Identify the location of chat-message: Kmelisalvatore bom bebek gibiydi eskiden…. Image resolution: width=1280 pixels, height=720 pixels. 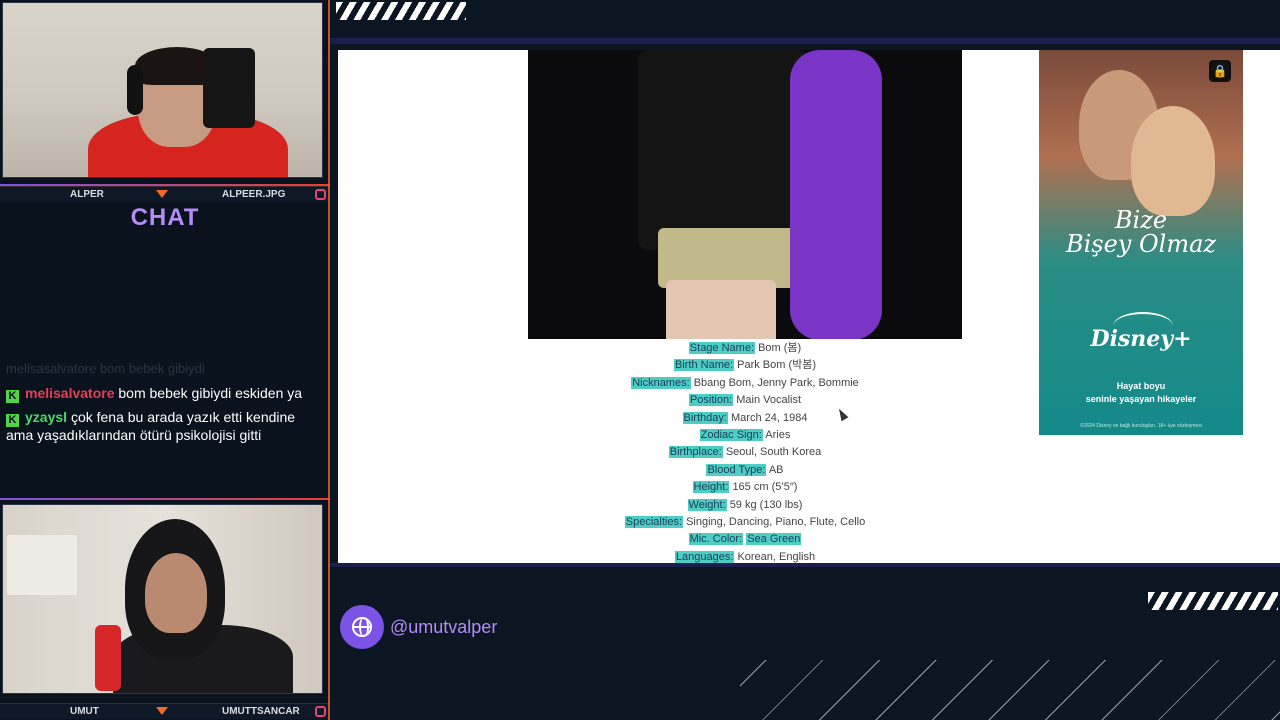
(165, 394).